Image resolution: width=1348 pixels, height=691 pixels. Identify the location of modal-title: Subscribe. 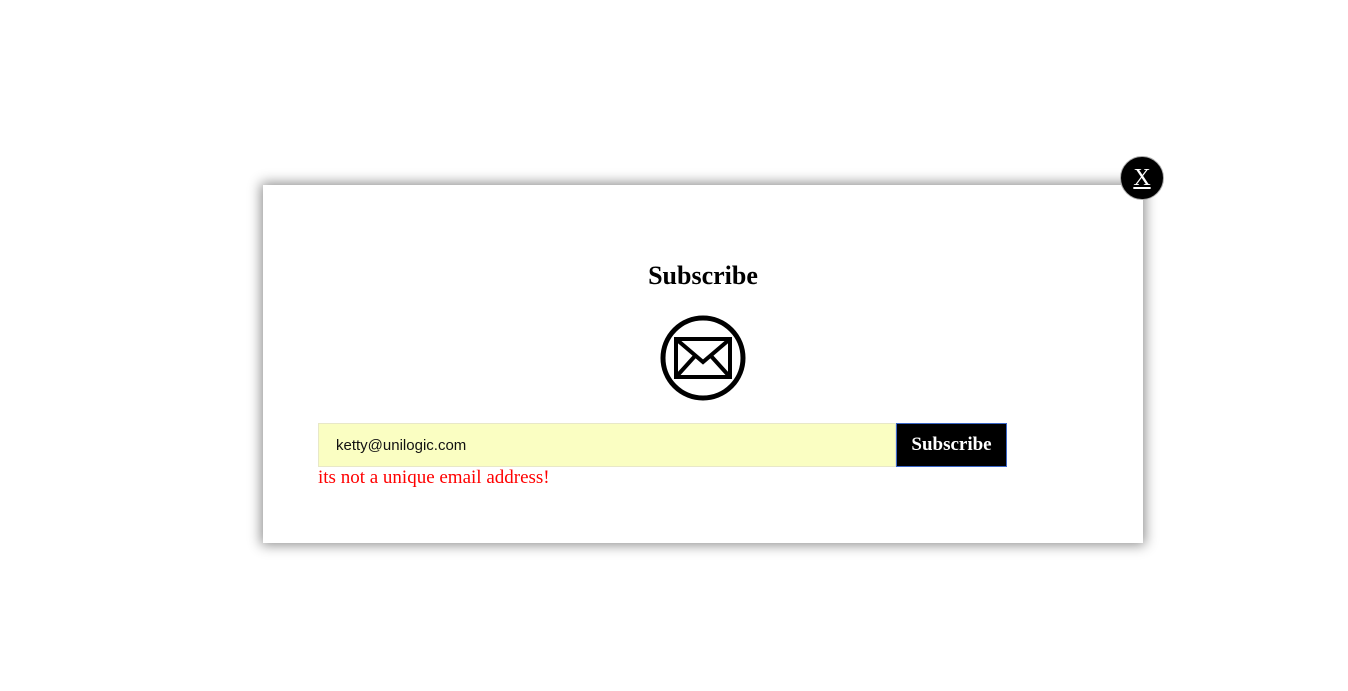
(703, 275).